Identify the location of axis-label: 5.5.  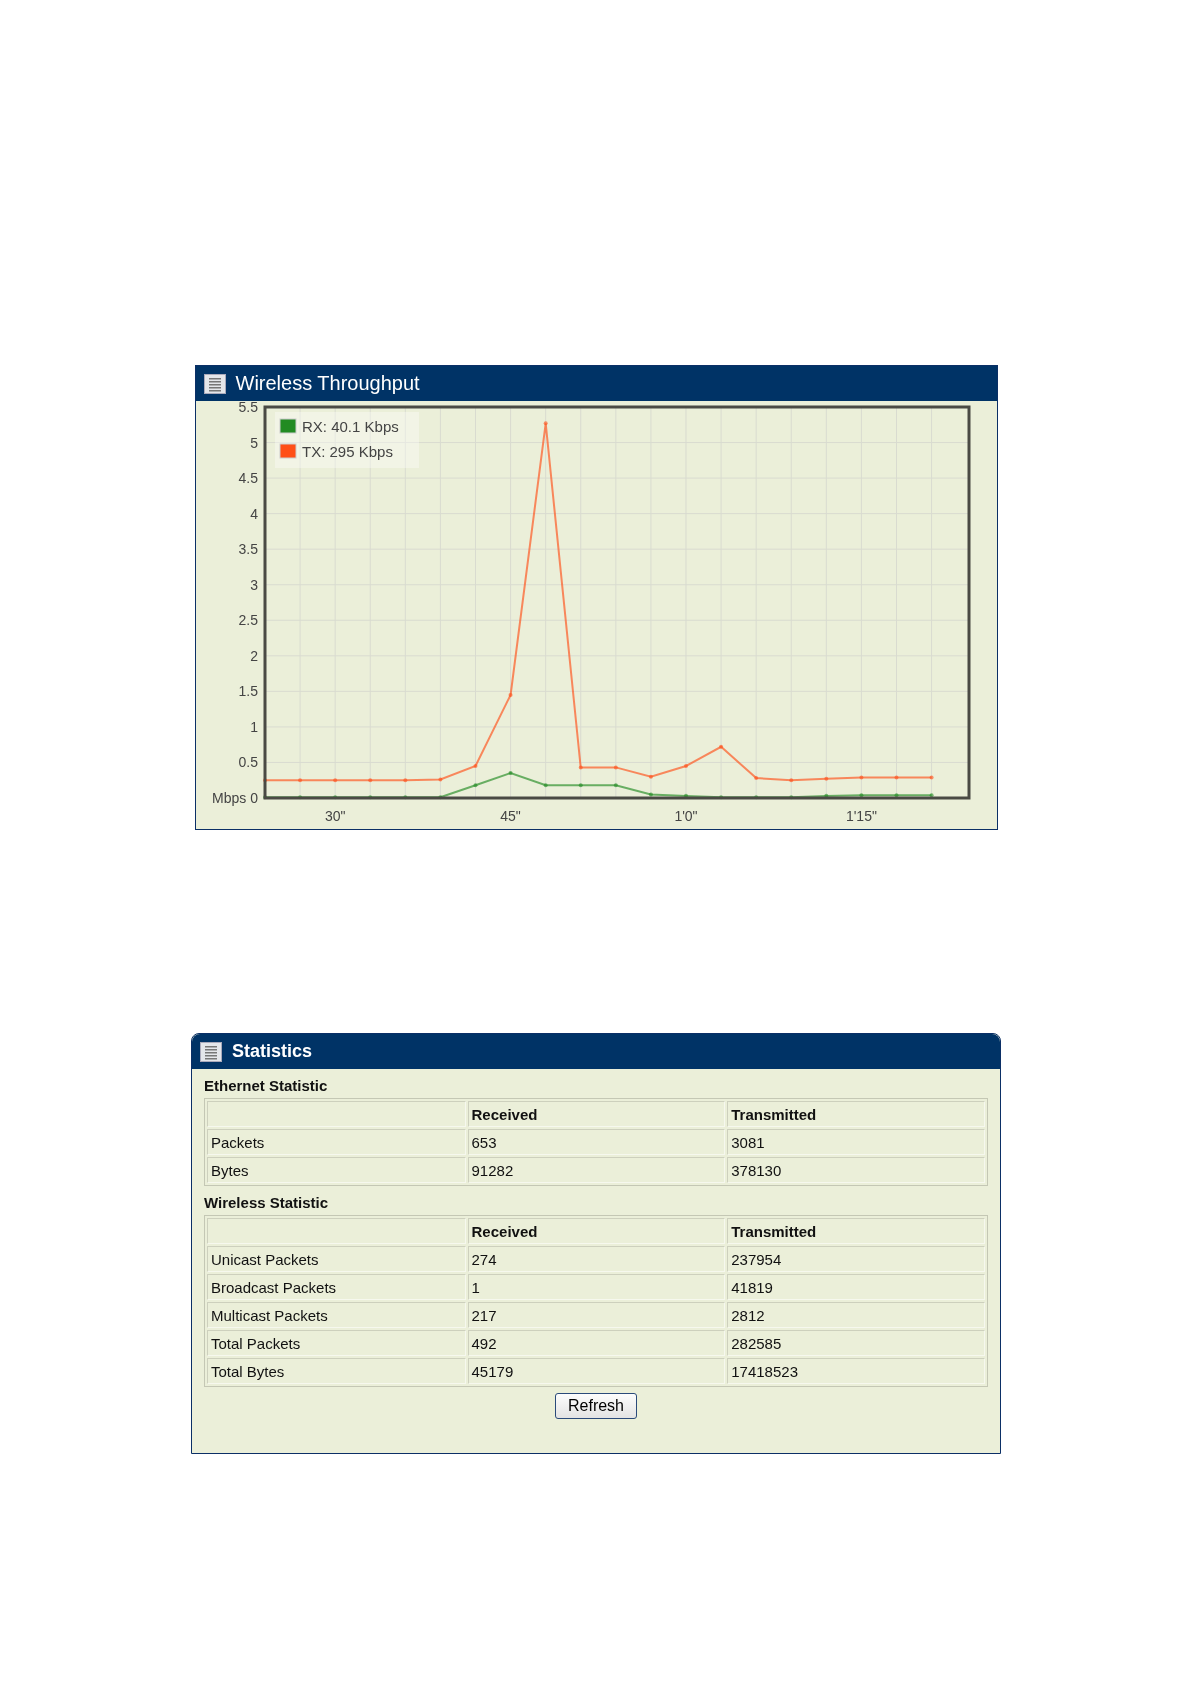
(248, 408).